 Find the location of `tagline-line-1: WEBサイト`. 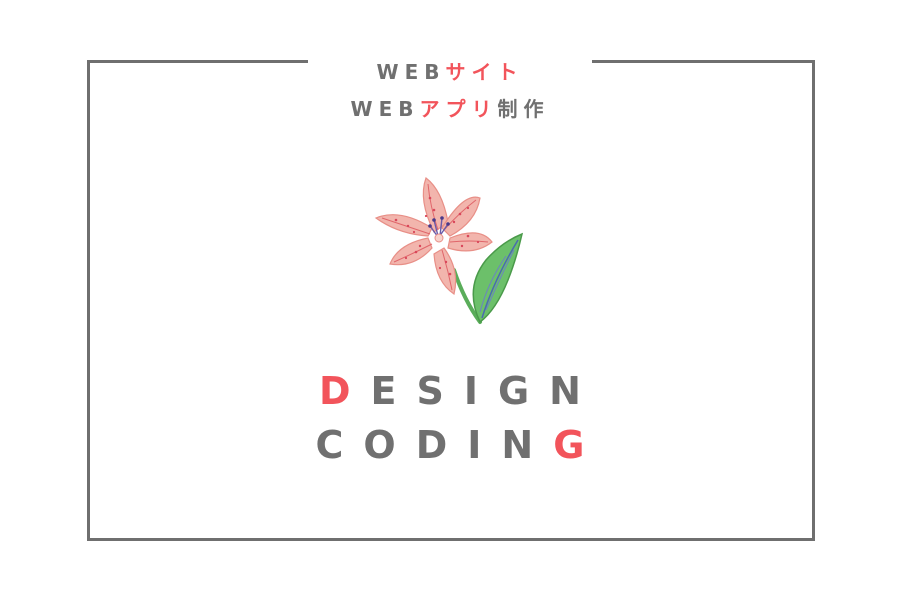

tagline-line-1: WEBサイト is located at coordinates (450, 72).